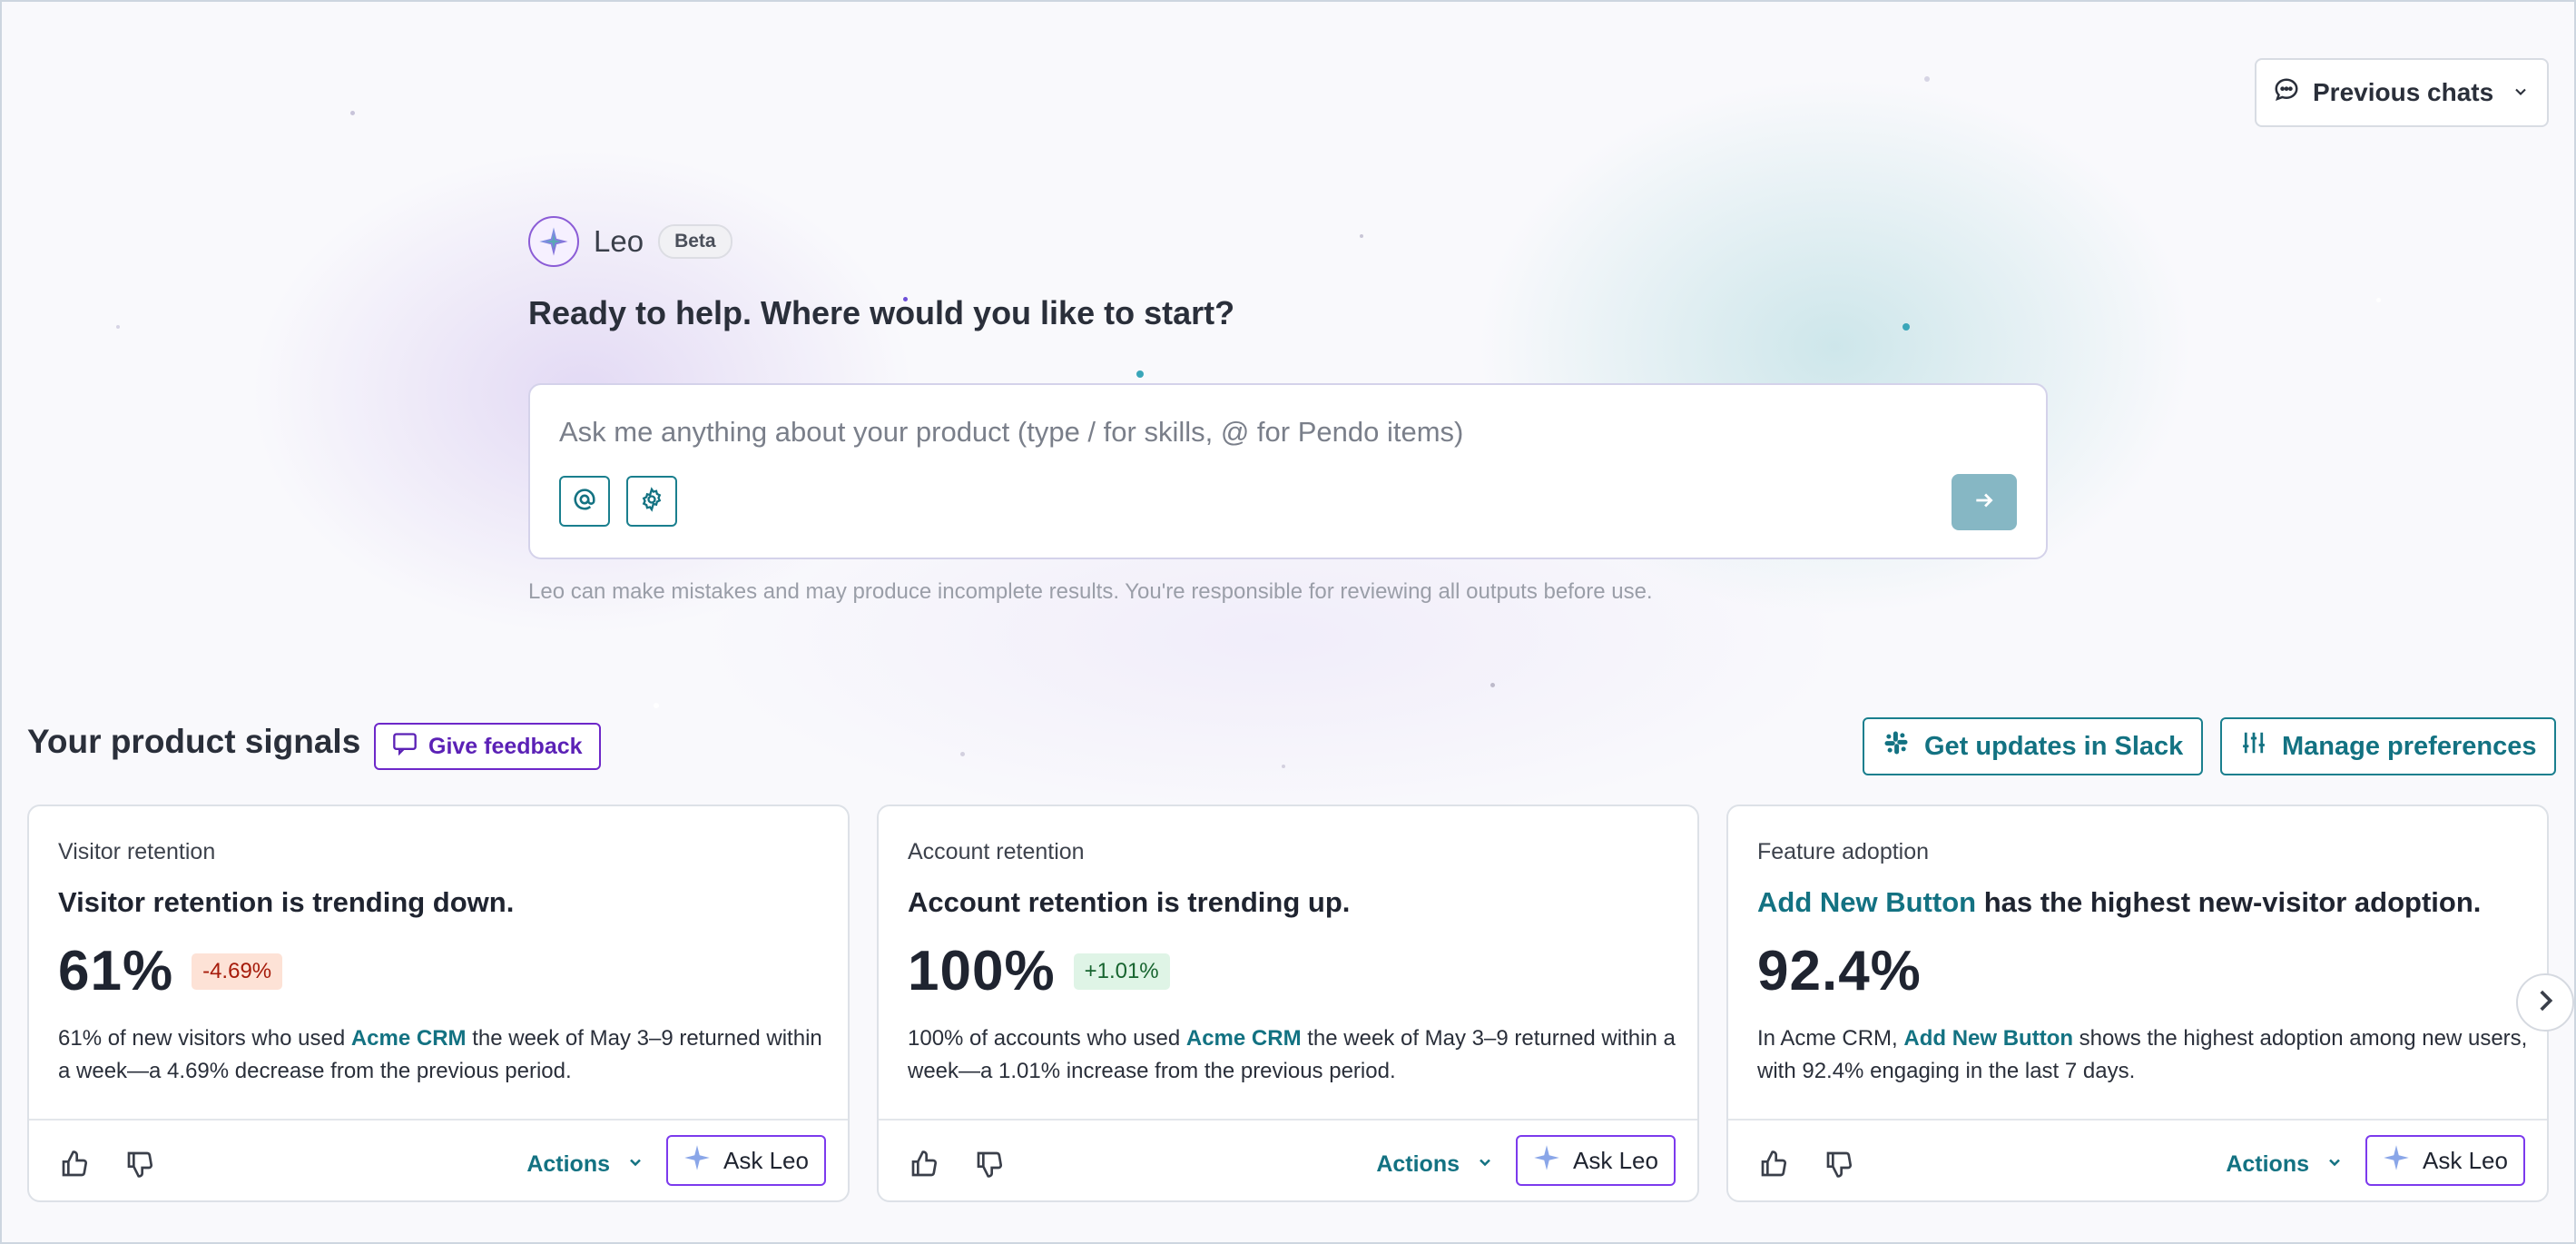  I want to click on slack-icon, so click(1896, 746).